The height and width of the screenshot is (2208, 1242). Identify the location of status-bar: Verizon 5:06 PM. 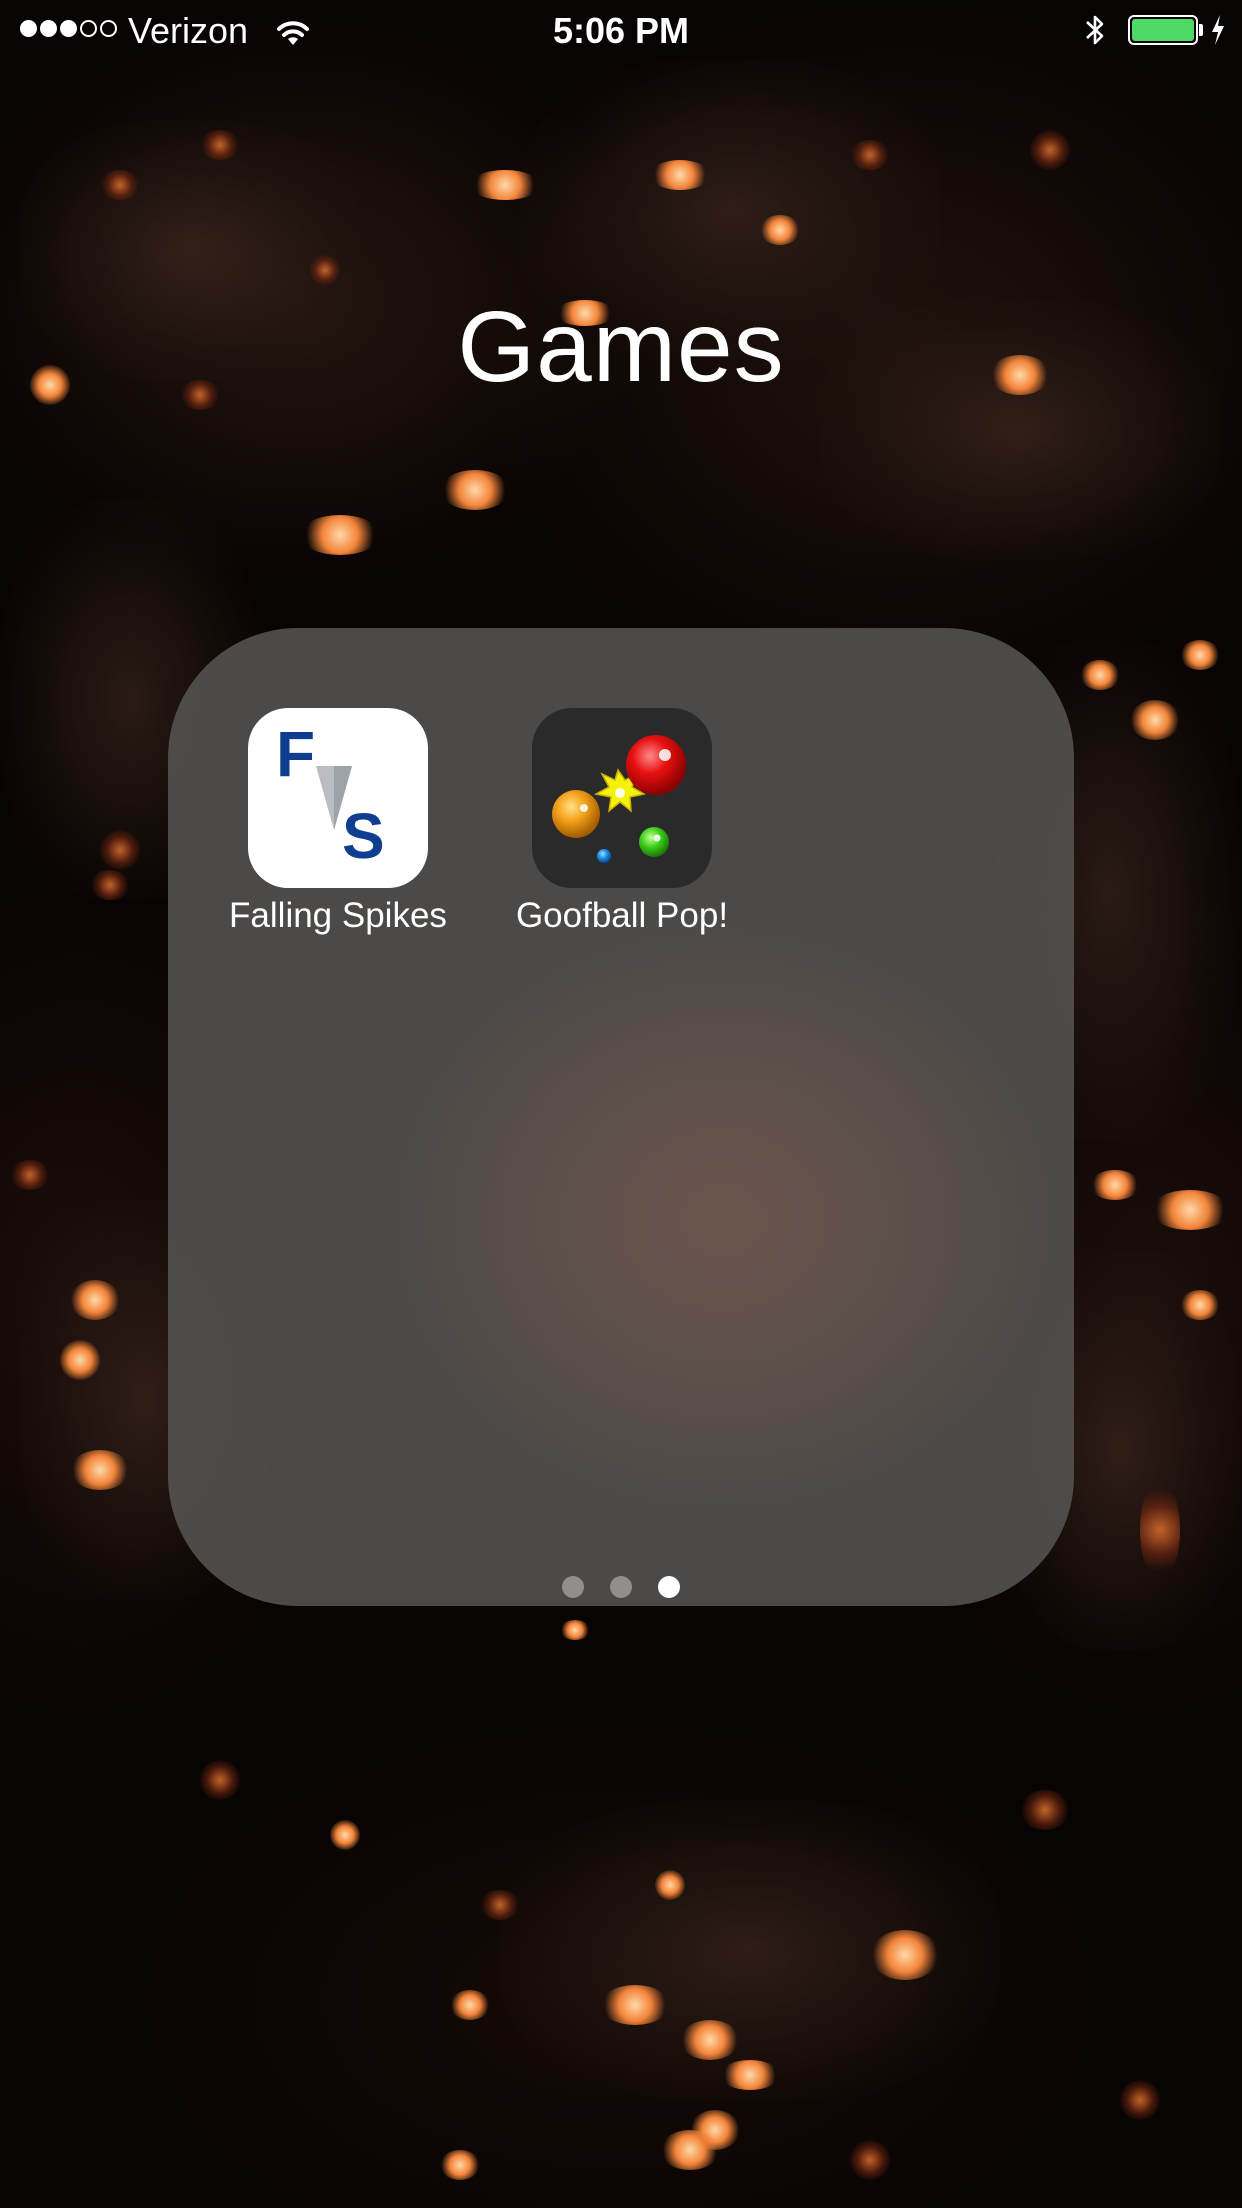
(621, 30).